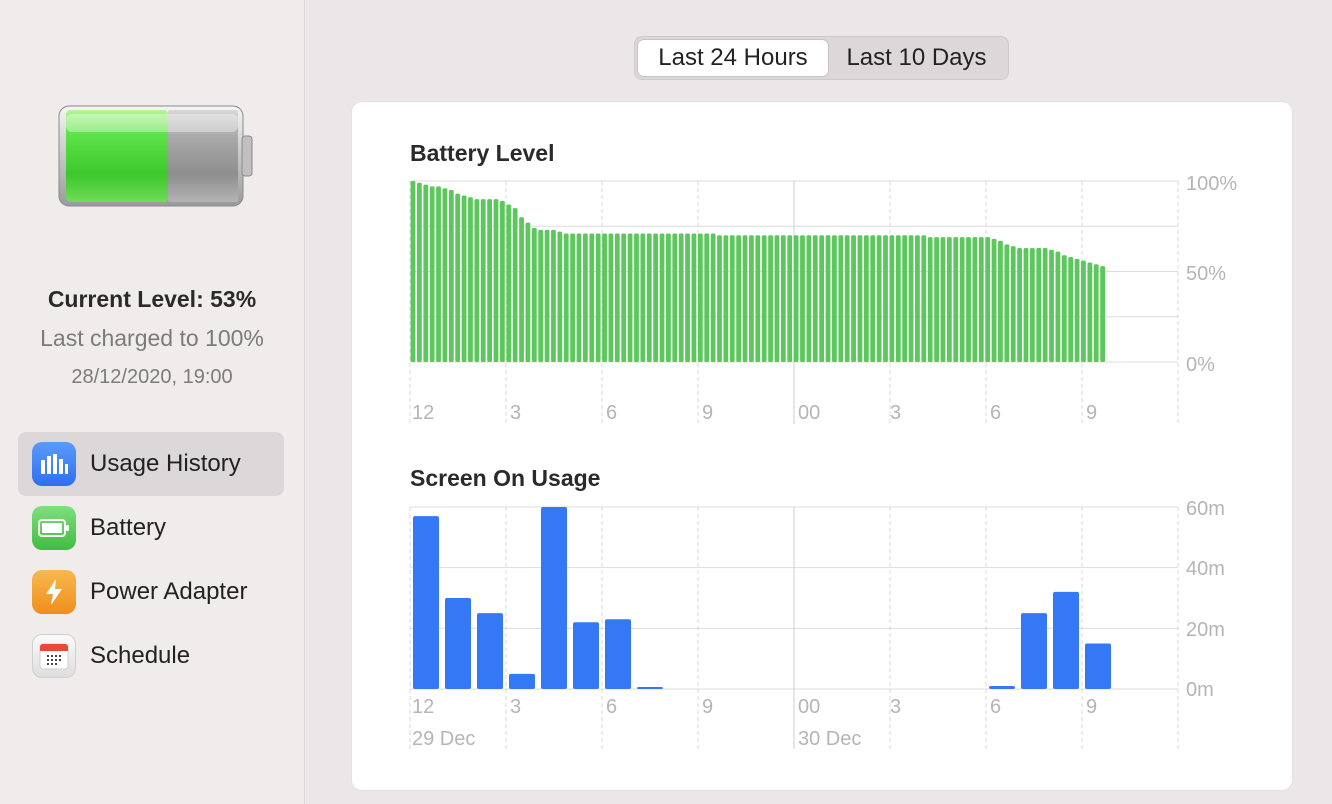 The height and width of the screenshot is (804, 1332). Describe the element at coordinates (140, 655) in the screenshot. I see `sidebar-item-label: Schedule` at that location.